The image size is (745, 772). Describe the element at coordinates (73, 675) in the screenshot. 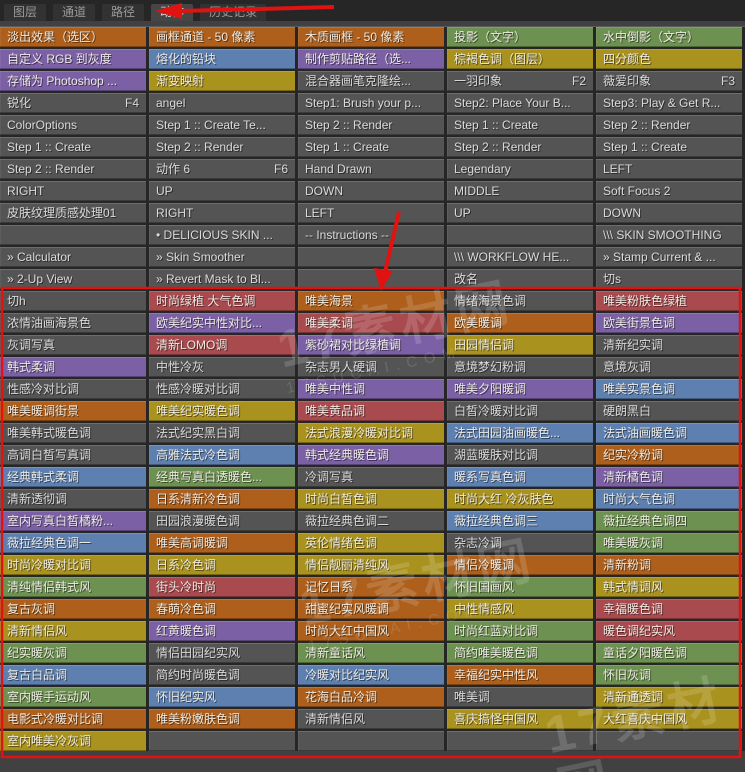

I see `action-button: 复古白品调` at that location.